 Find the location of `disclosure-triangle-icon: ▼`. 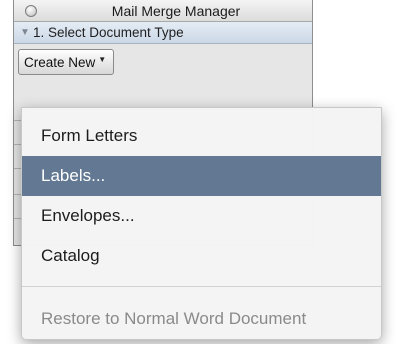

disclosure-triangle-icon: ▼ is located at coordinates (25, 32).